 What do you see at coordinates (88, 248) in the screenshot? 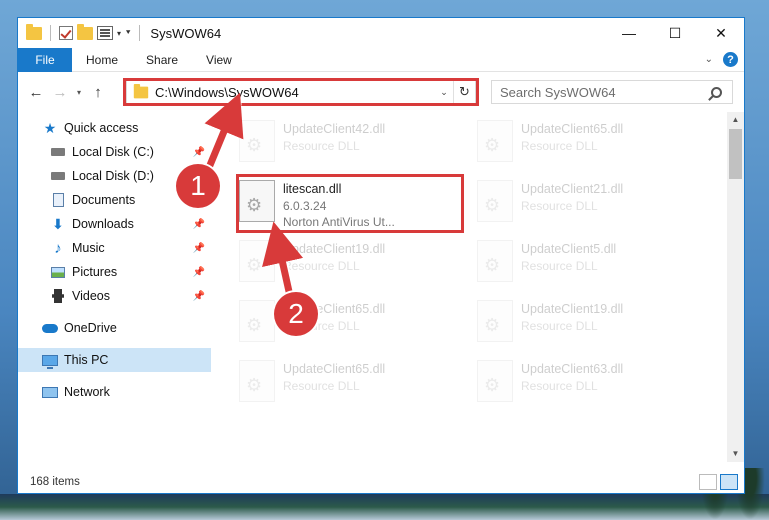
I see `nav-item-label: Music` at bounding box center [88, 248].